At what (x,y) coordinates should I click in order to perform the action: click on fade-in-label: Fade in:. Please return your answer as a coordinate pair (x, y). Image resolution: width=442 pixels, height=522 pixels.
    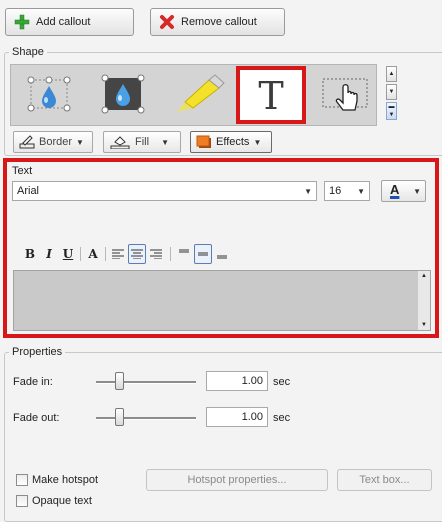
    Looking at the image, I should click on (33, 382).